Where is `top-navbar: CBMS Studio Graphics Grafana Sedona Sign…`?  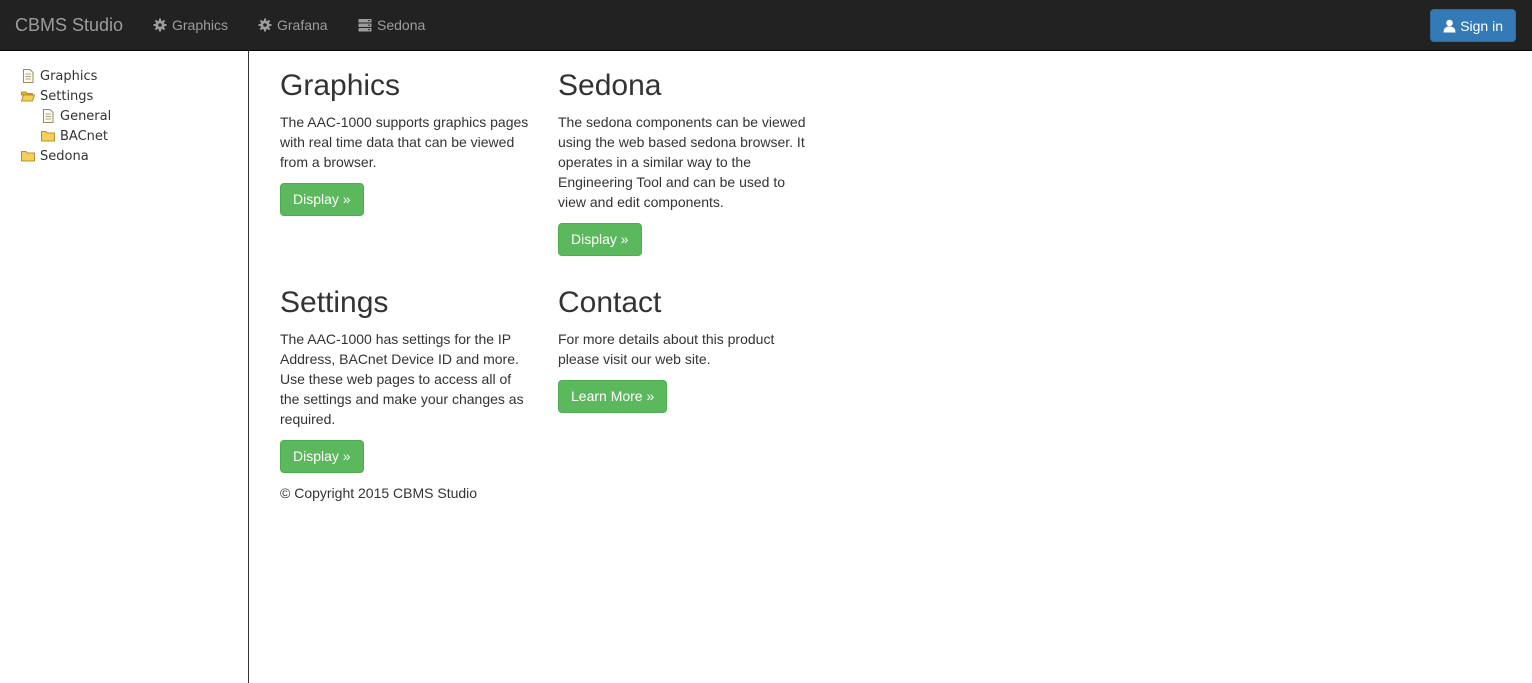 top-navbar: CBMS Studio Graphics Grafana Sedona Sign… is located at coordinates (766, 25).